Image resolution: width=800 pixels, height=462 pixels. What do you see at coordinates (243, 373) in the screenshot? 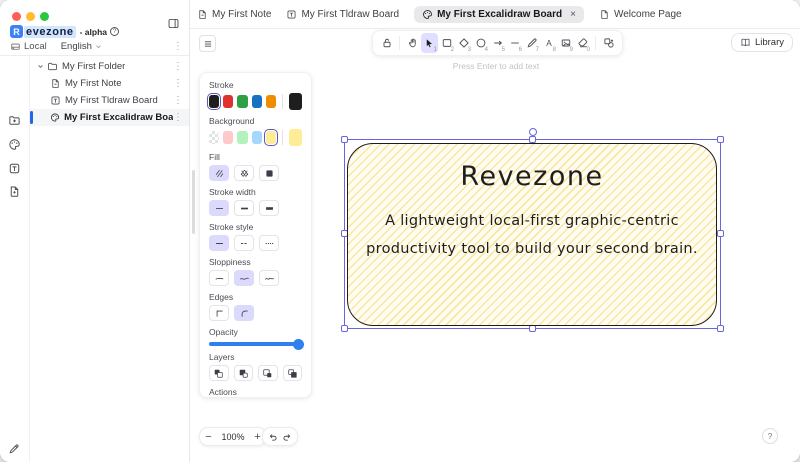
I see `send-backward-button` at bounding box center [243, 373].